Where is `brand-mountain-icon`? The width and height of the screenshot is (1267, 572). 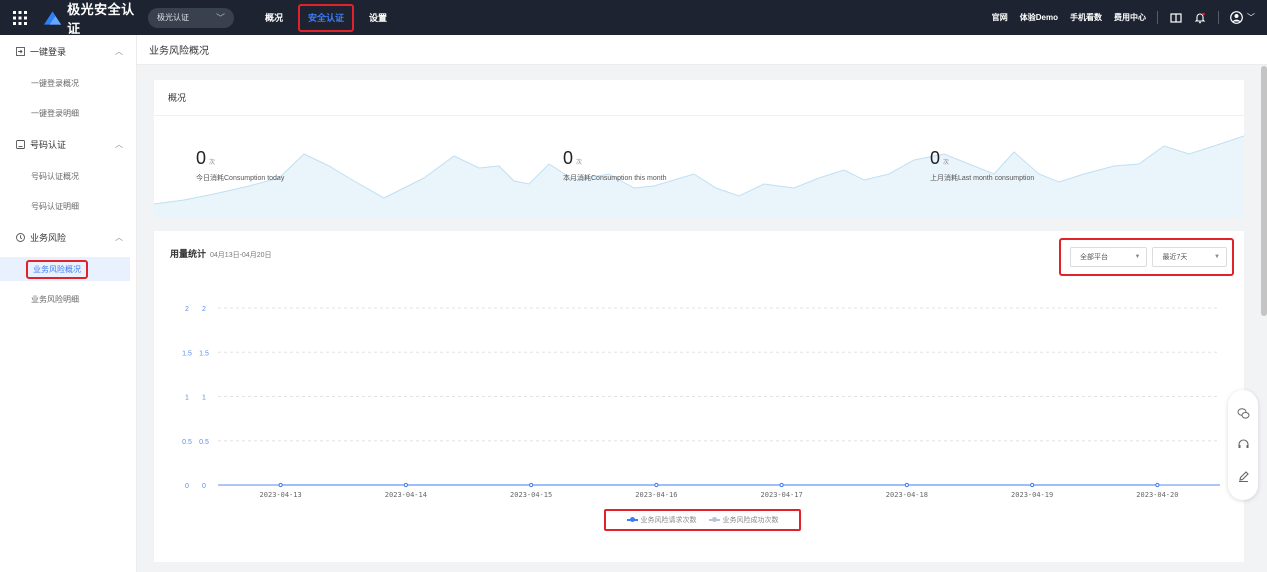 brand-mountain-icon is located at coordinates (53, 17).